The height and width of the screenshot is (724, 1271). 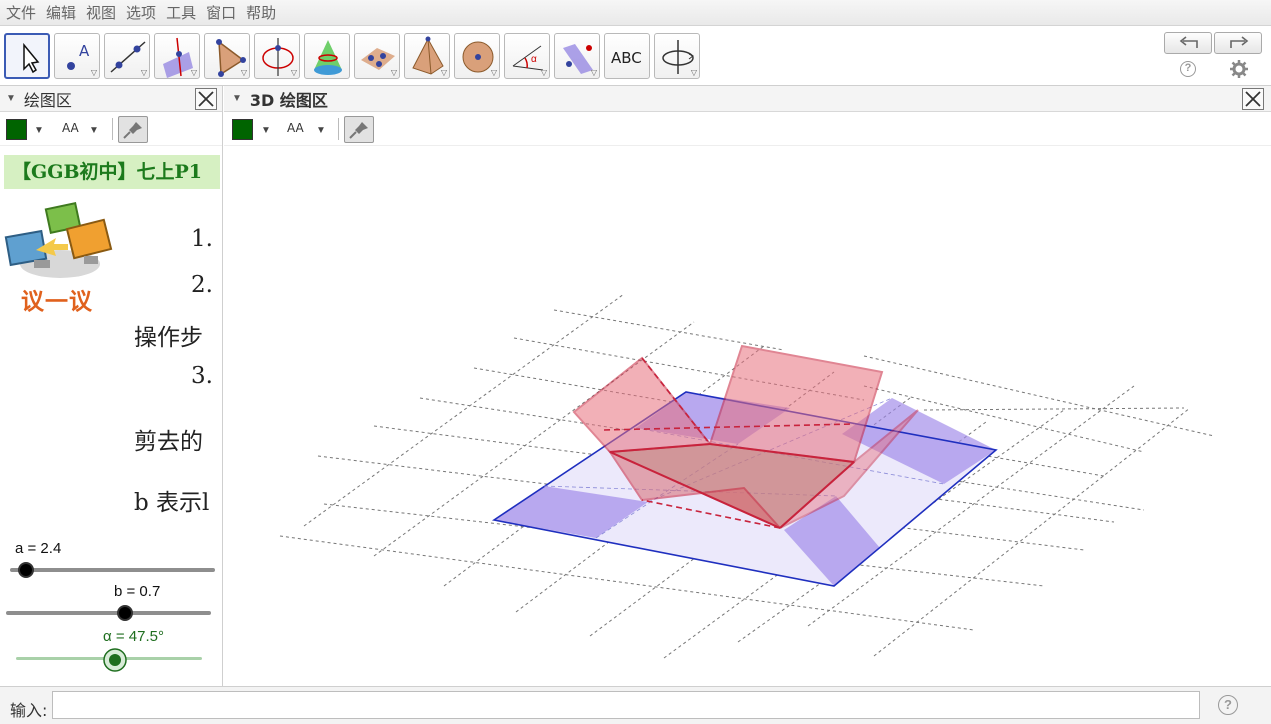 I want to click on slider-a-knob, so click(x=26, y=570).